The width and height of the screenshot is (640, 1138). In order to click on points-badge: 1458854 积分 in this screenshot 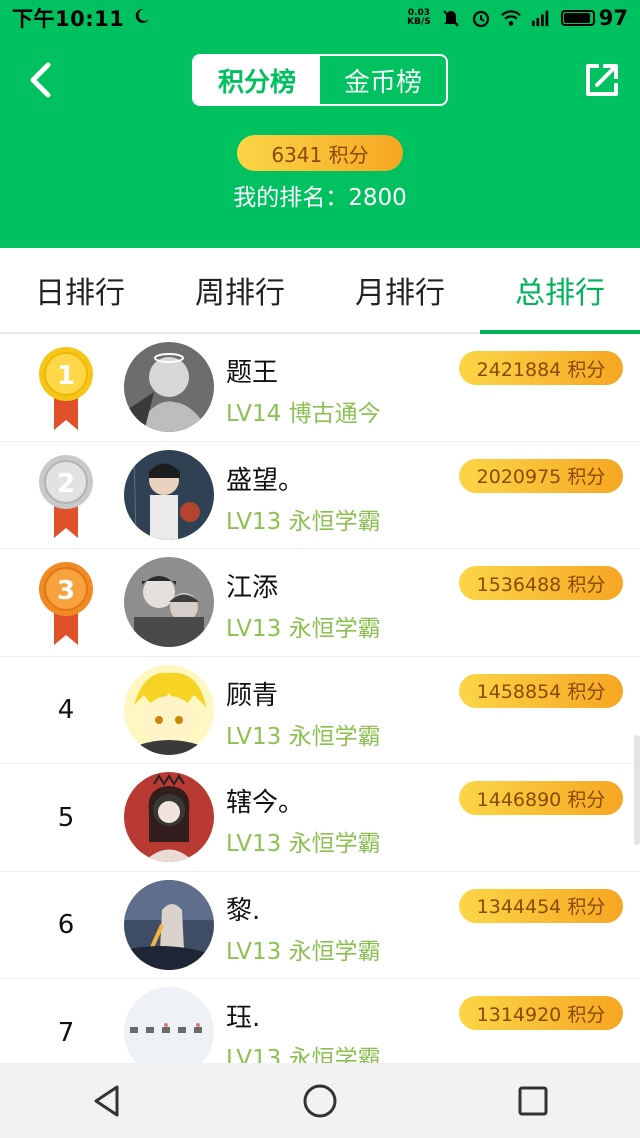, I will do `click(541, 690)`.